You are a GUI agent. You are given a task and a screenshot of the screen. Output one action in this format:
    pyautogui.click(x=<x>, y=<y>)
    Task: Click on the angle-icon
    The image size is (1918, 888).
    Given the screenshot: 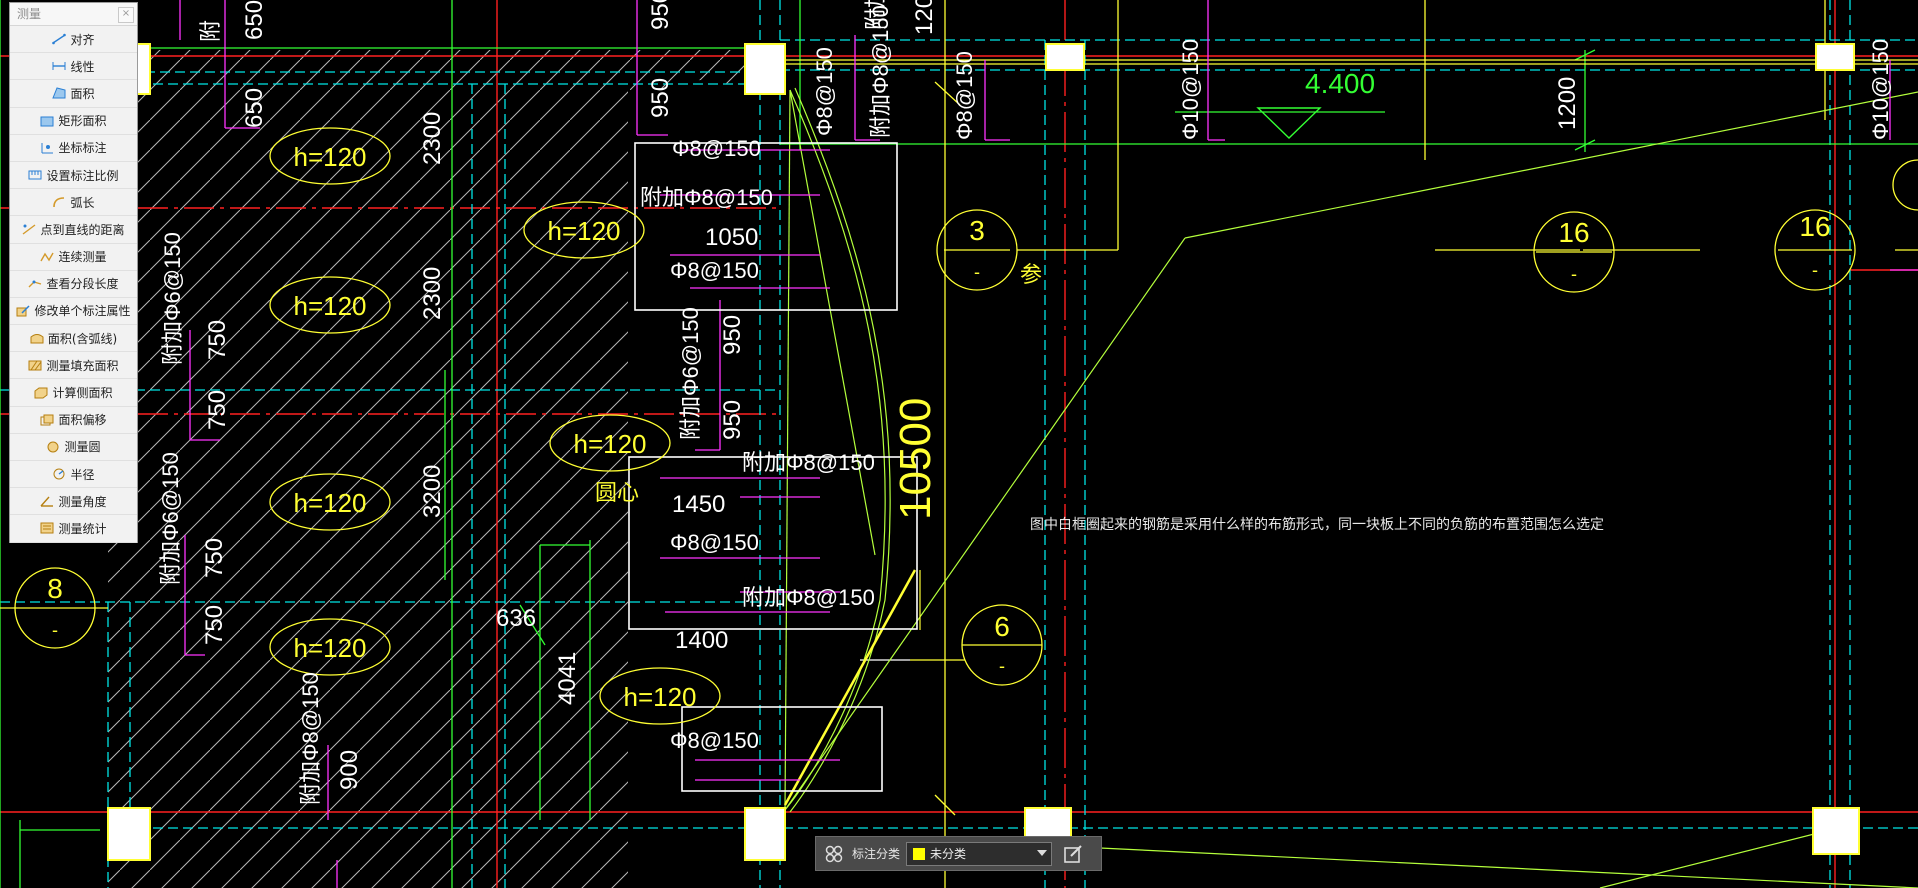 What is the action you would take?
    pyautogui.click(x=47, y=501)
    